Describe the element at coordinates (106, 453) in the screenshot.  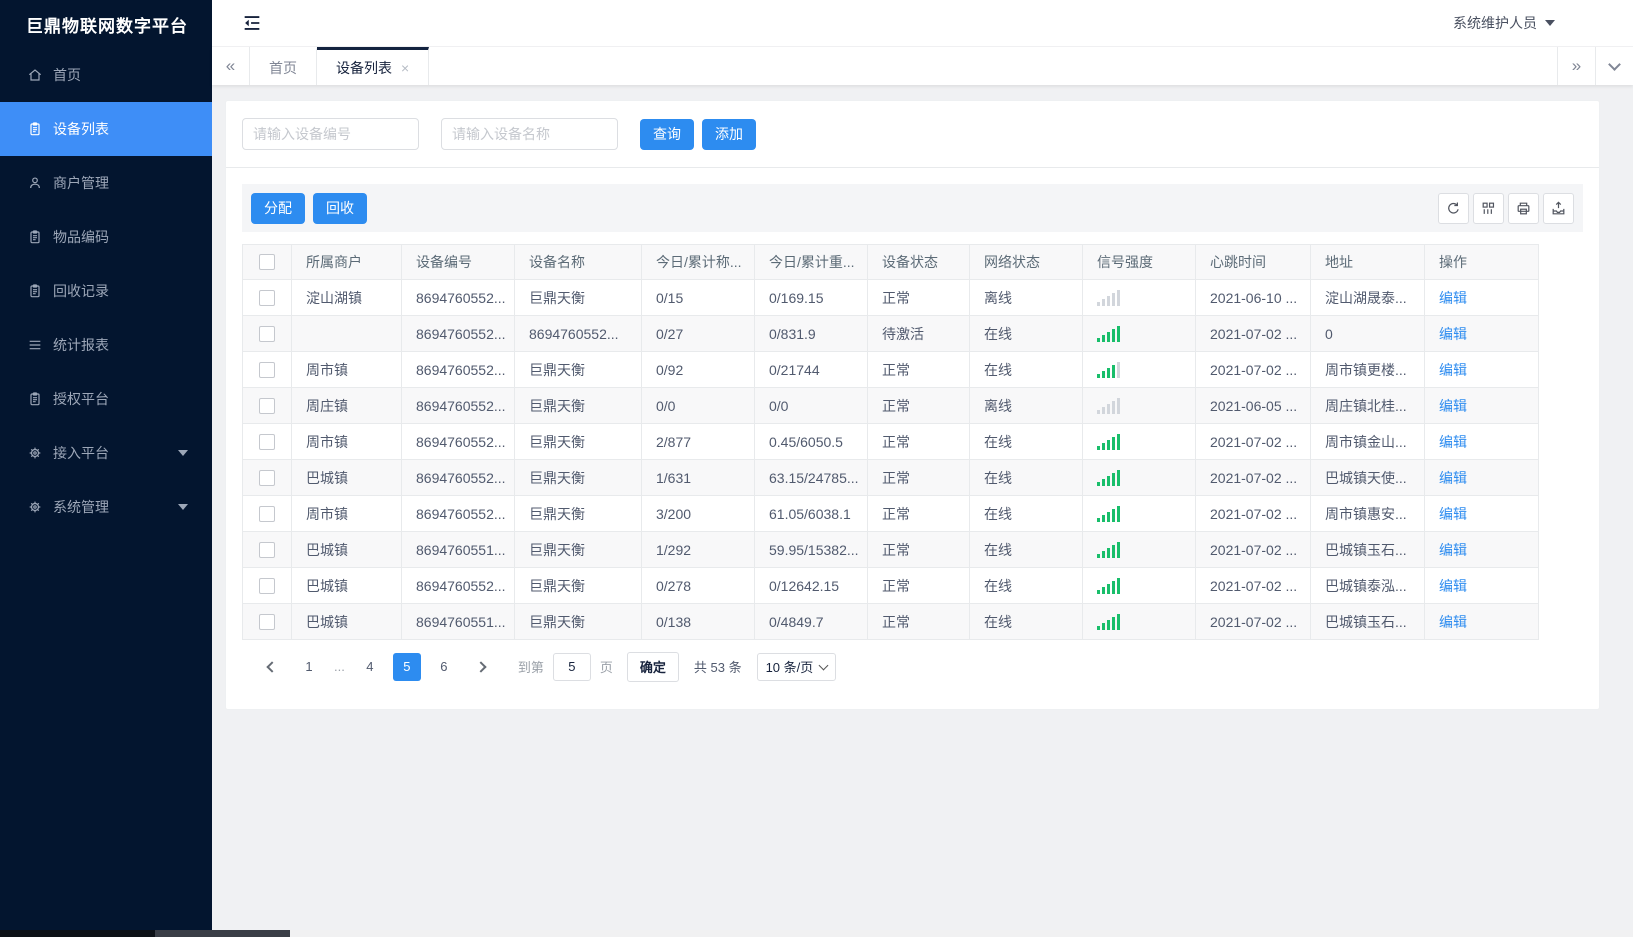
I see `sidebar-item-7: 接入平台` at that location.